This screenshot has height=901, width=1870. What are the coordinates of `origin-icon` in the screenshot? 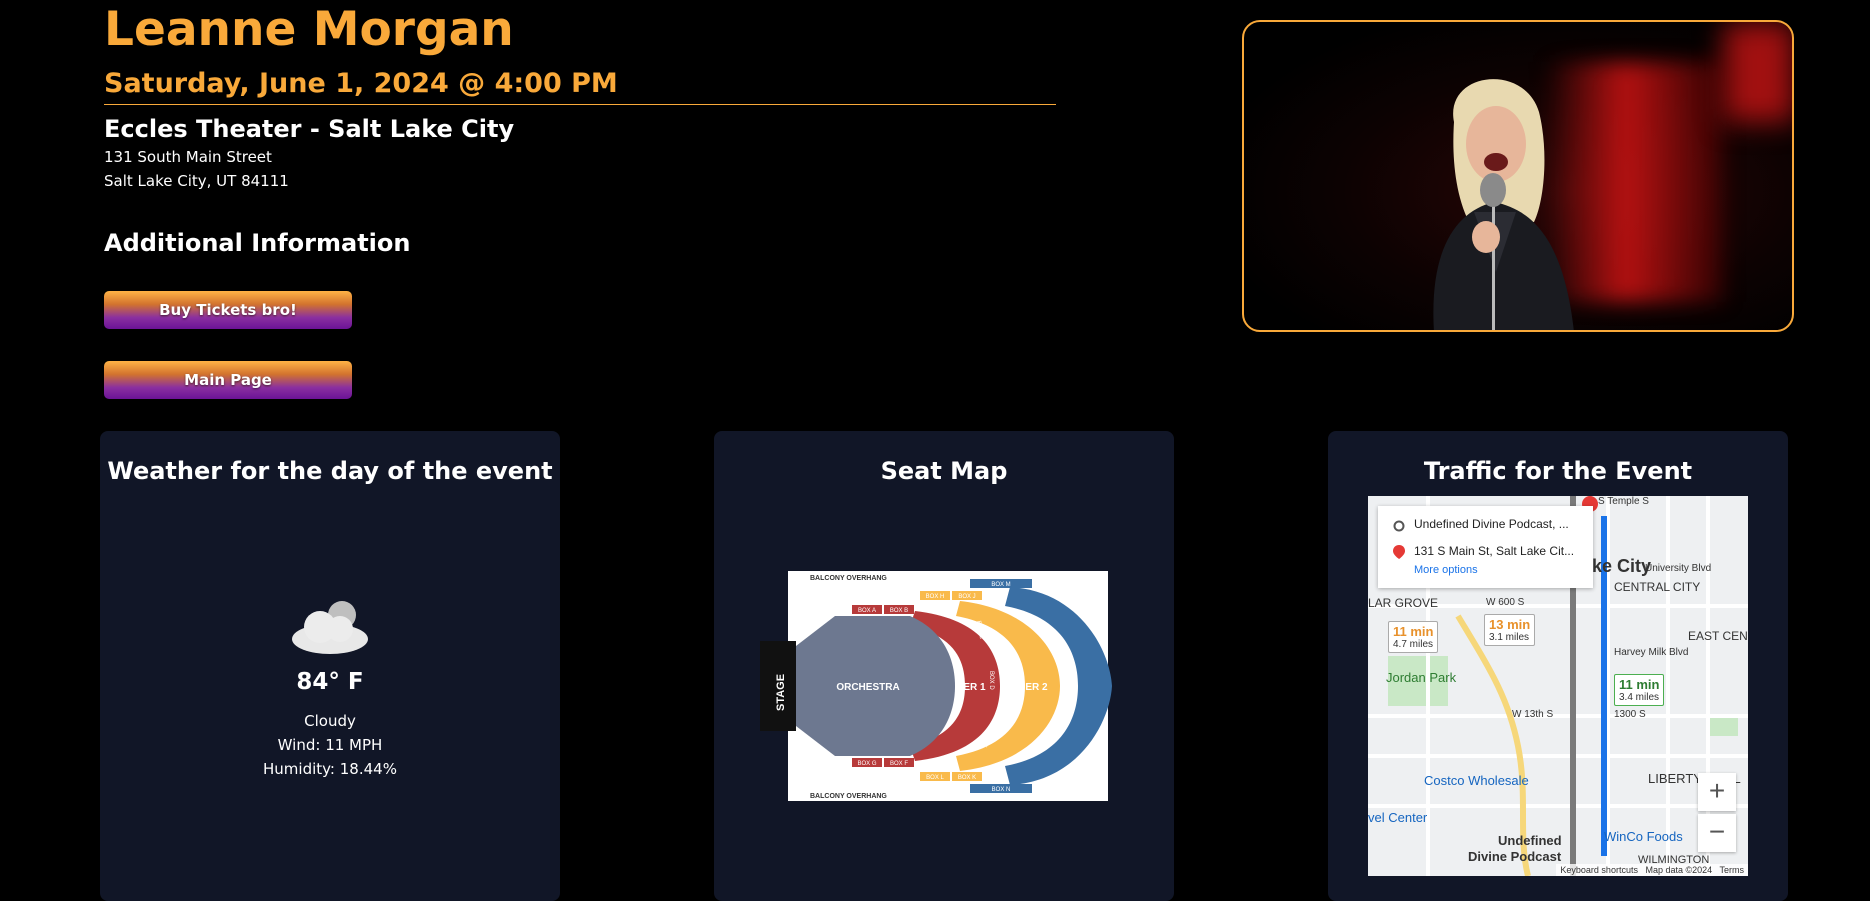 It's located at (1399, 526).